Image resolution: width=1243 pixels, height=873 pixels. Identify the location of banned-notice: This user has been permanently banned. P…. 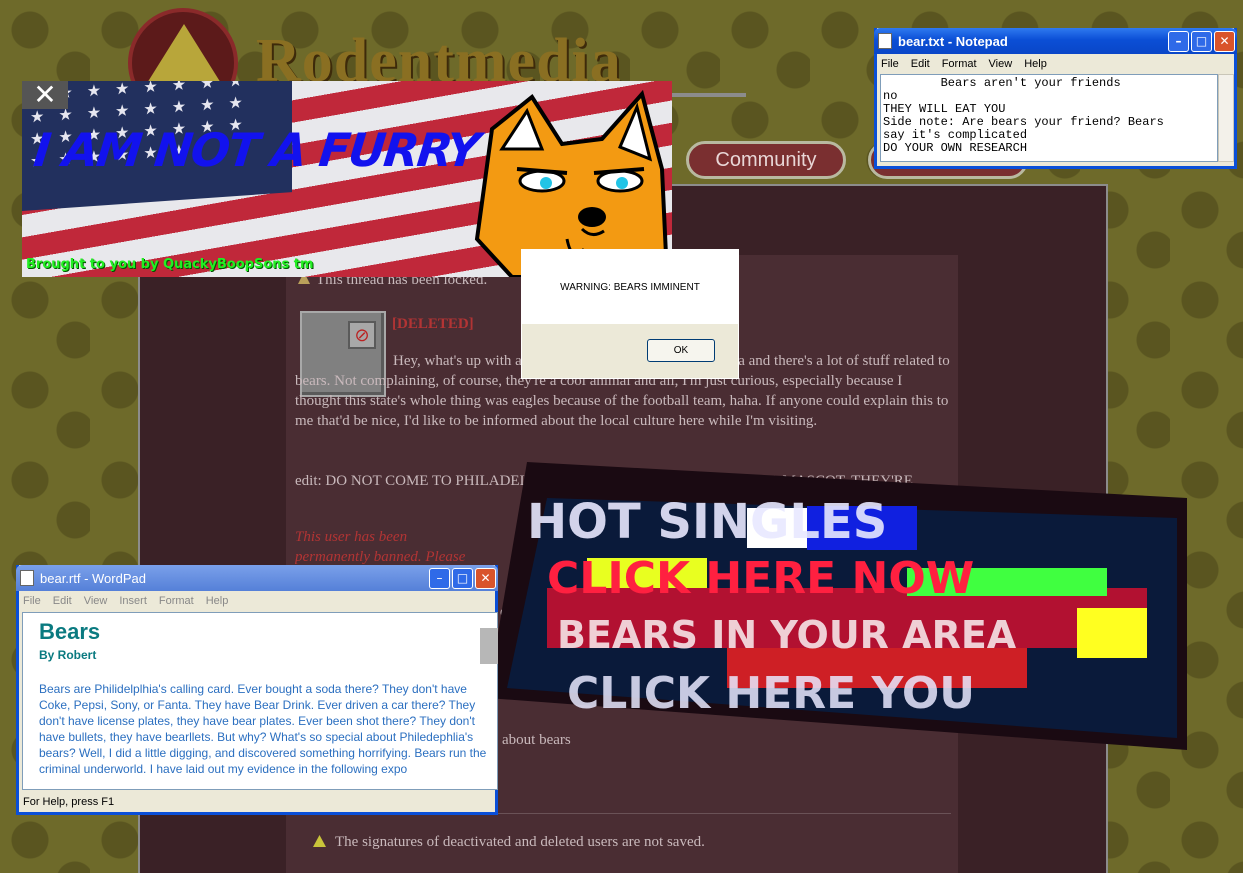
(380, 547).